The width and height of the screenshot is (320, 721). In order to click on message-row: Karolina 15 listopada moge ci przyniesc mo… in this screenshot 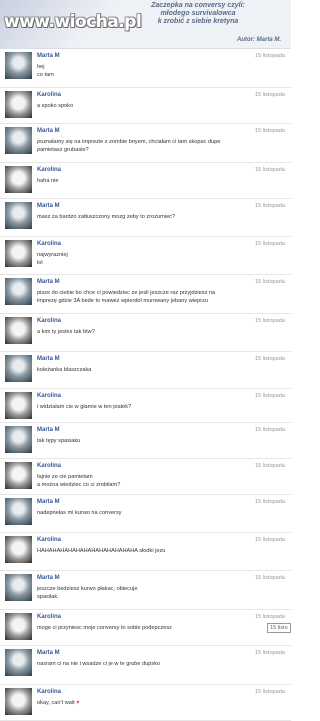, I will do `click(145, 627)`.